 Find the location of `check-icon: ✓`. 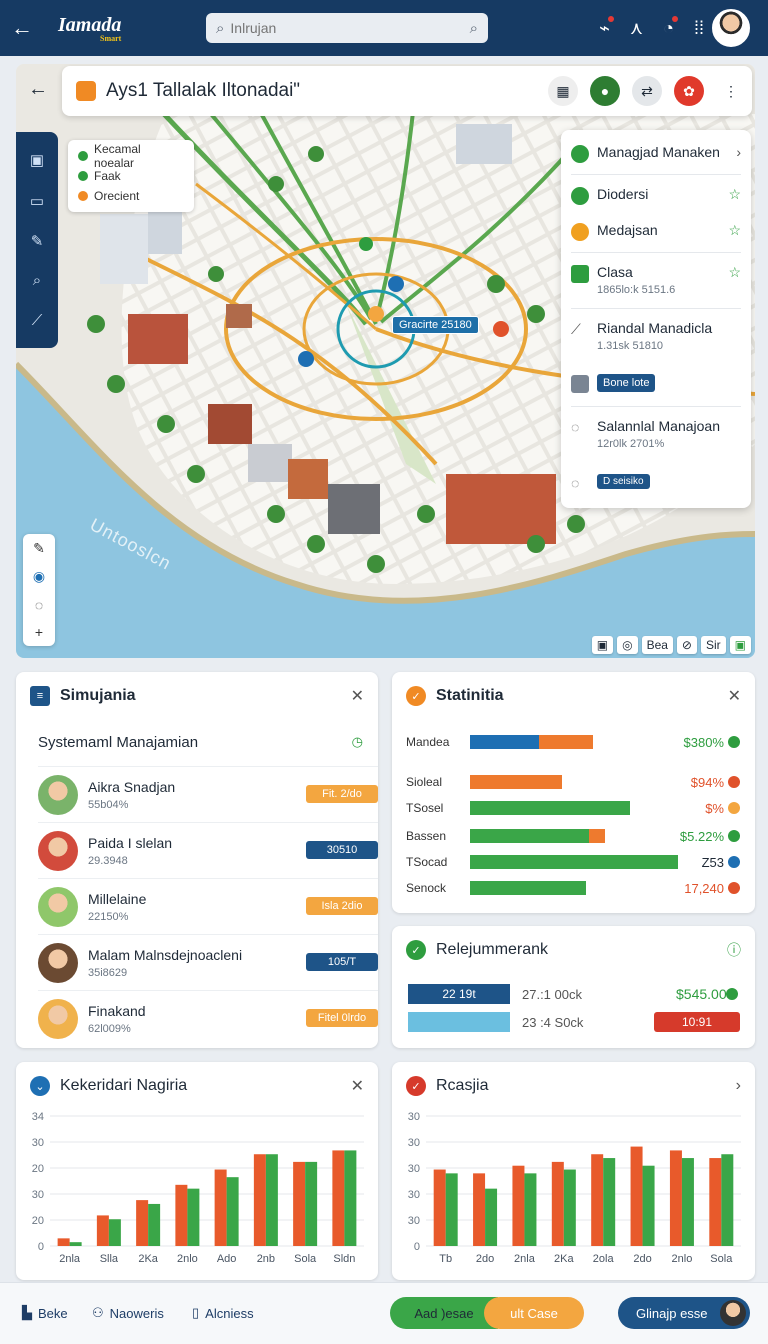

check-icon: ✓ is located at coordinates (416, 696).